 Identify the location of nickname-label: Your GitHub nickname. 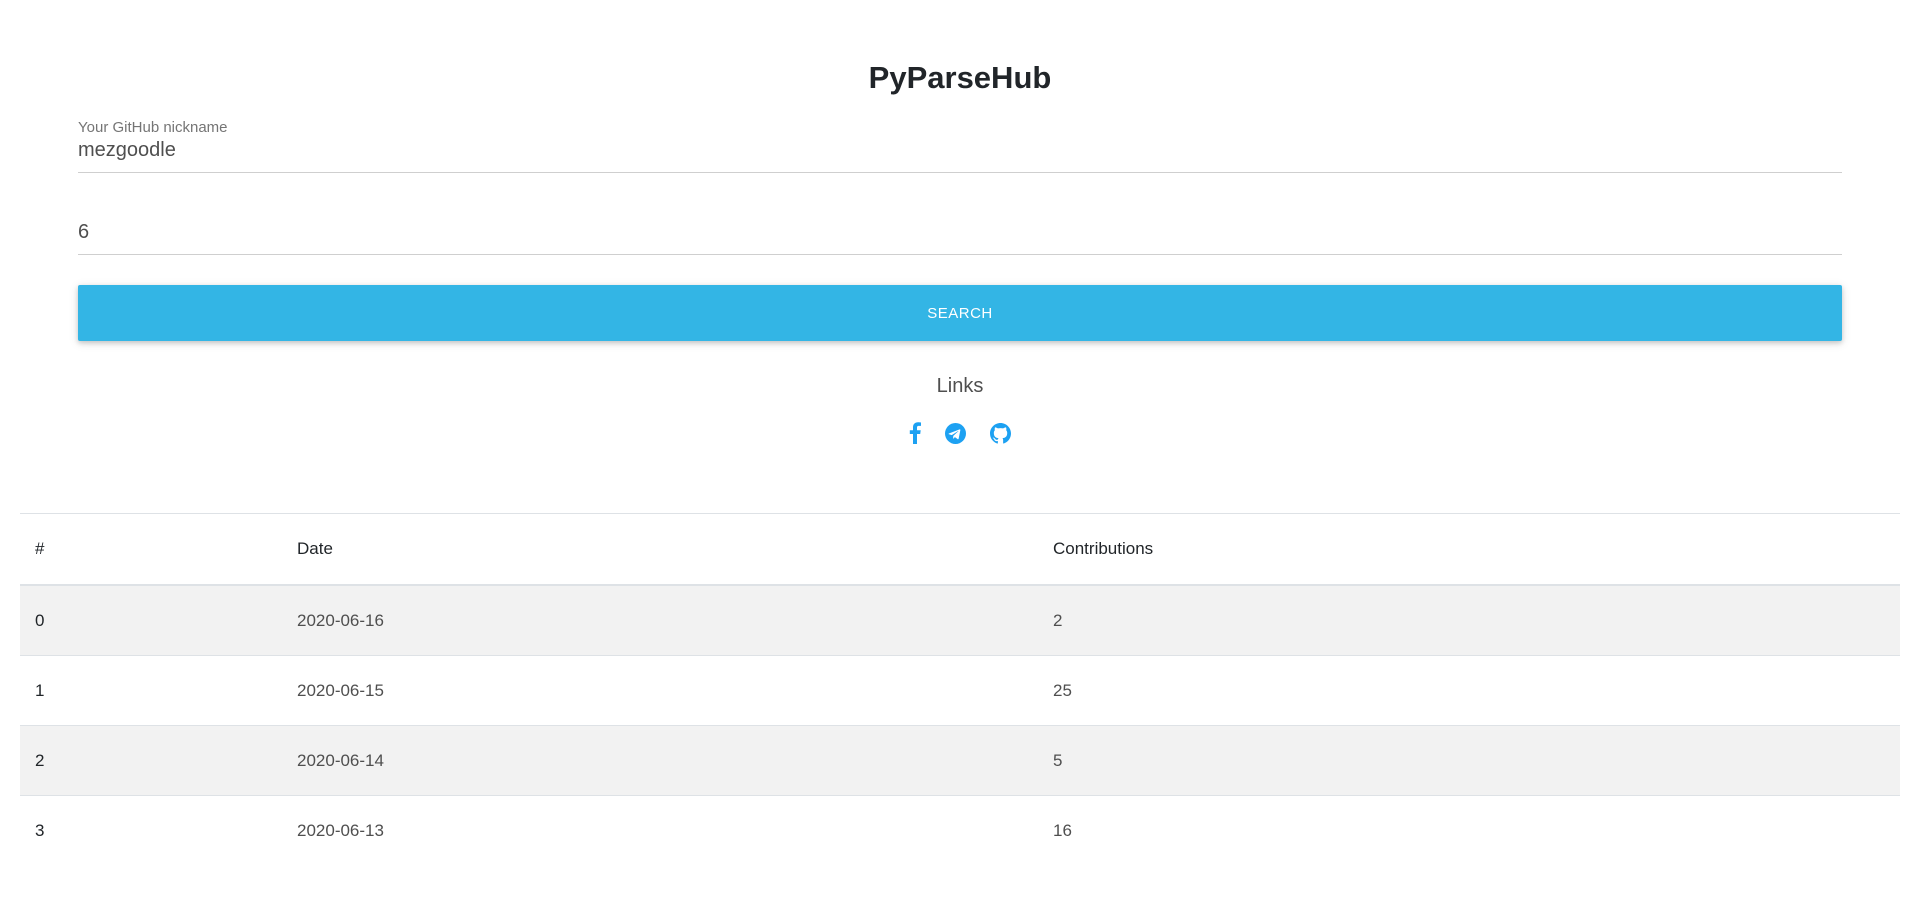
(153, 127).